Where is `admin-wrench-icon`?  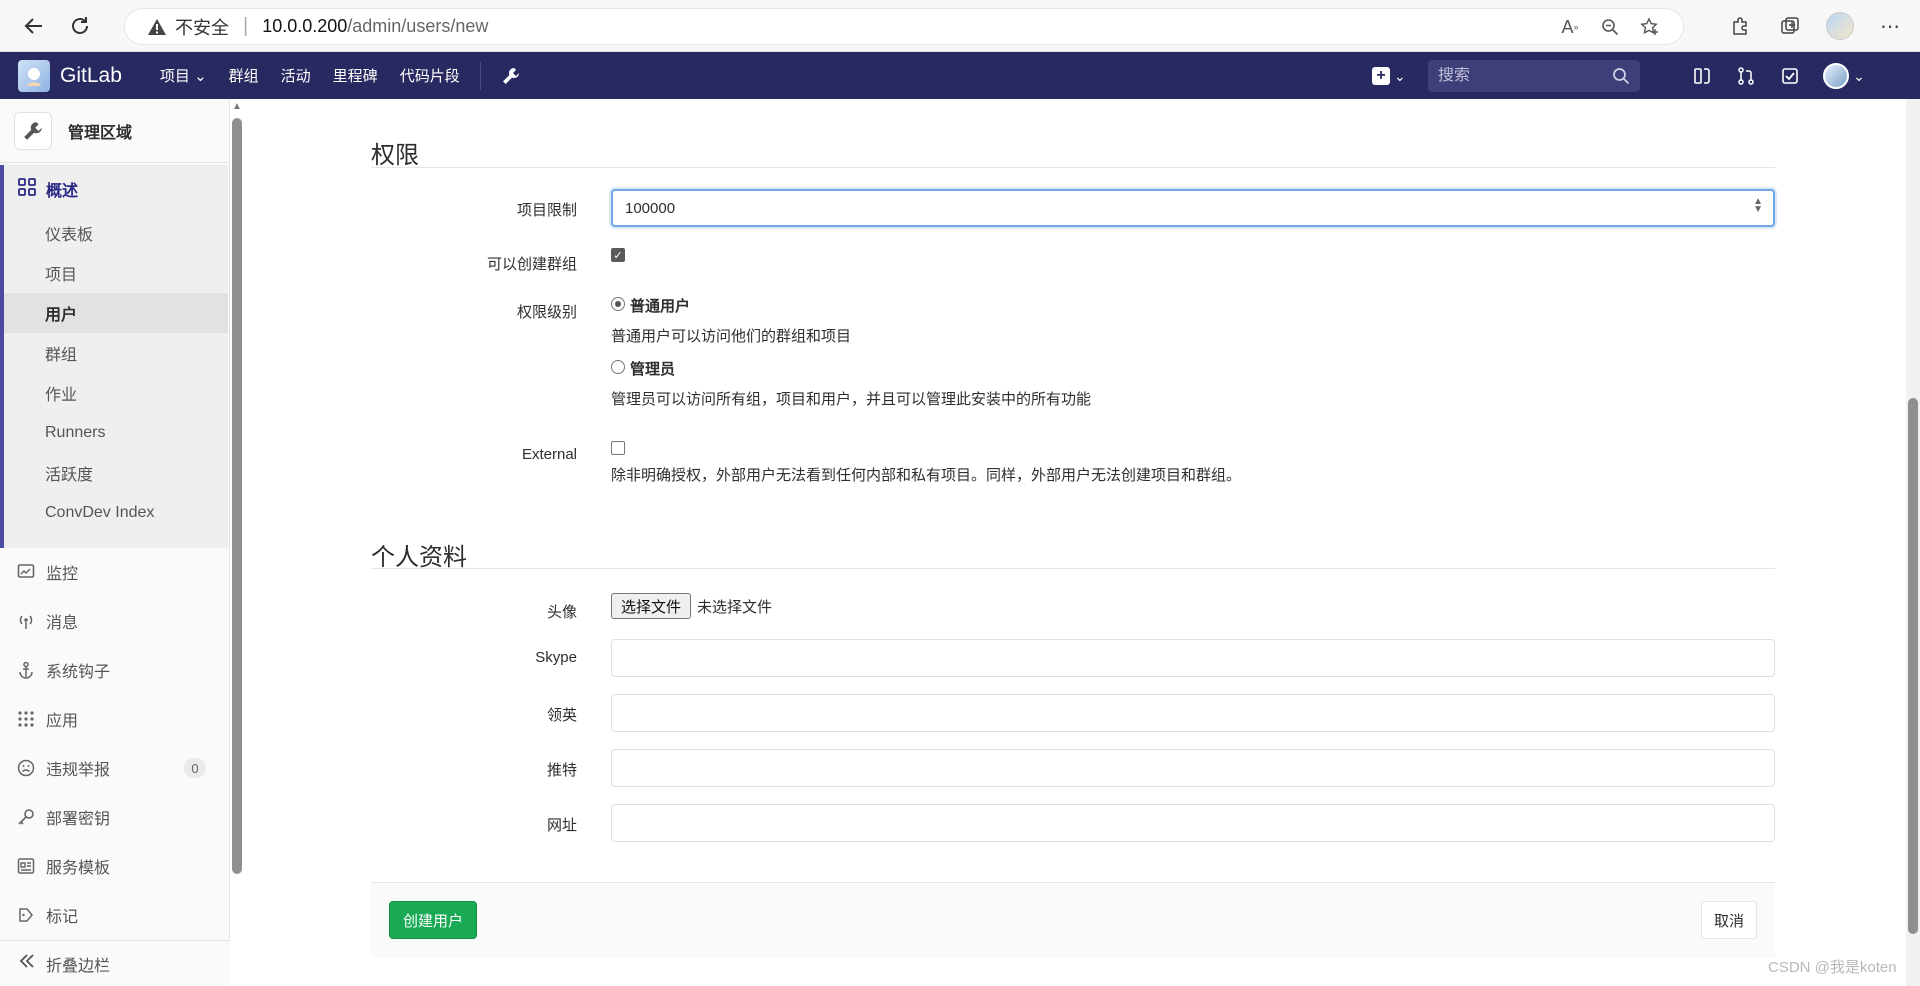
admin-wrench-icon is located at coordinates (511, 76).